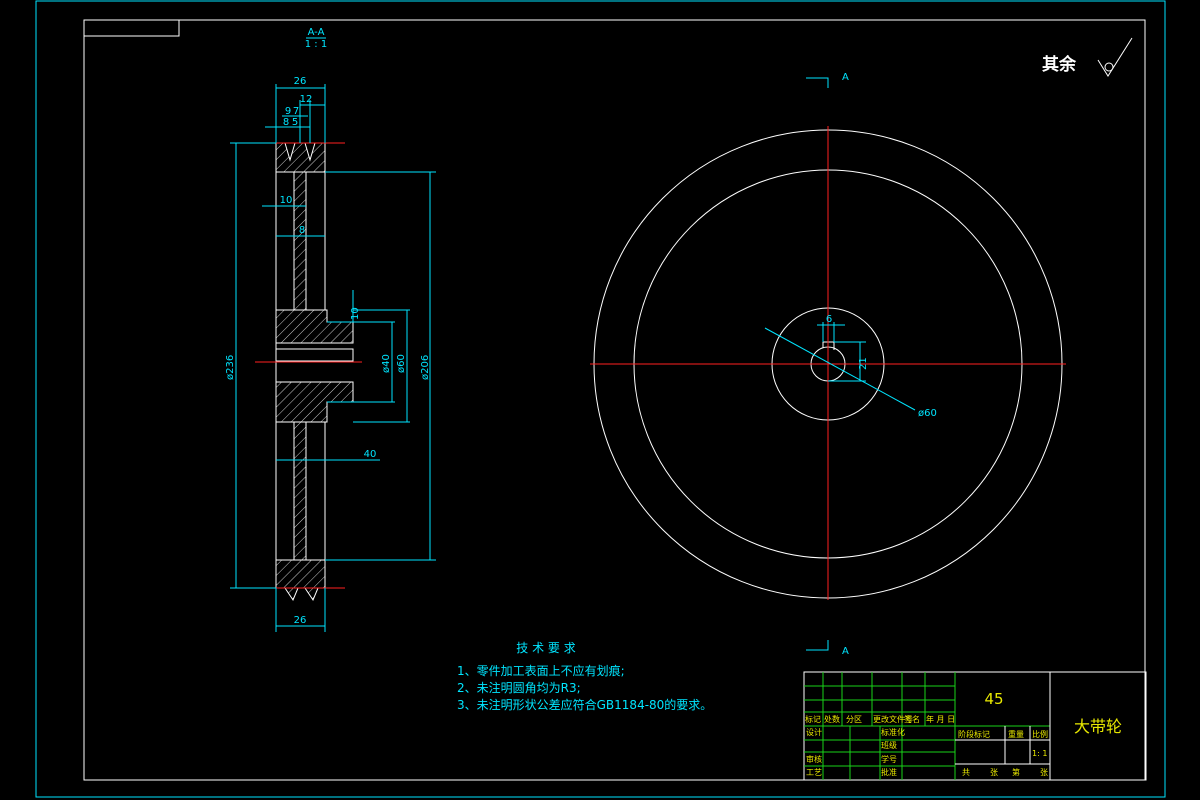 The width and height of the screenshot is (1200, 800). I want to click on label-design: 设计, so click(814, 732).